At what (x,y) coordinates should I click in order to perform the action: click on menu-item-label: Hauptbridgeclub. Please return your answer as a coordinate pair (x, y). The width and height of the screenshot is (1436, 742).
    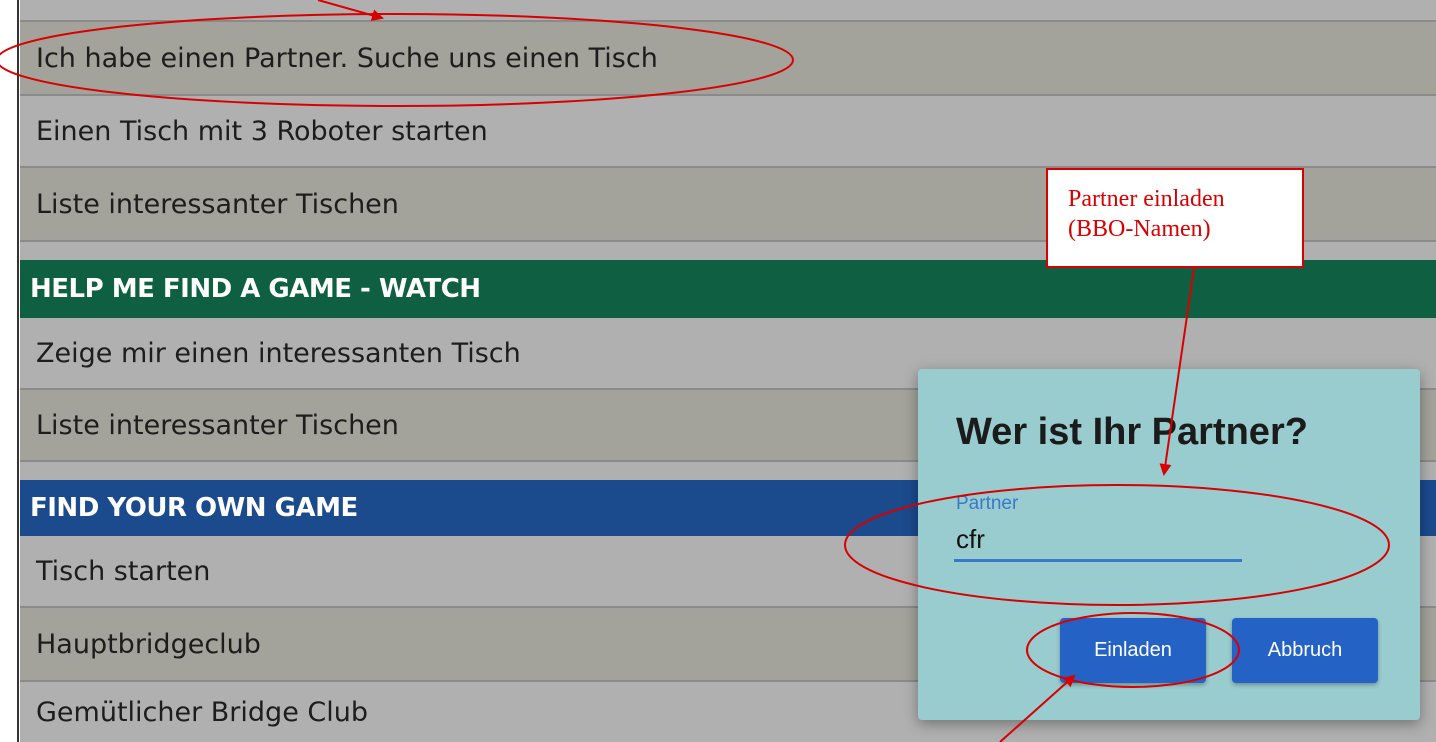
    Looking at the image, I should click on (148, 644).